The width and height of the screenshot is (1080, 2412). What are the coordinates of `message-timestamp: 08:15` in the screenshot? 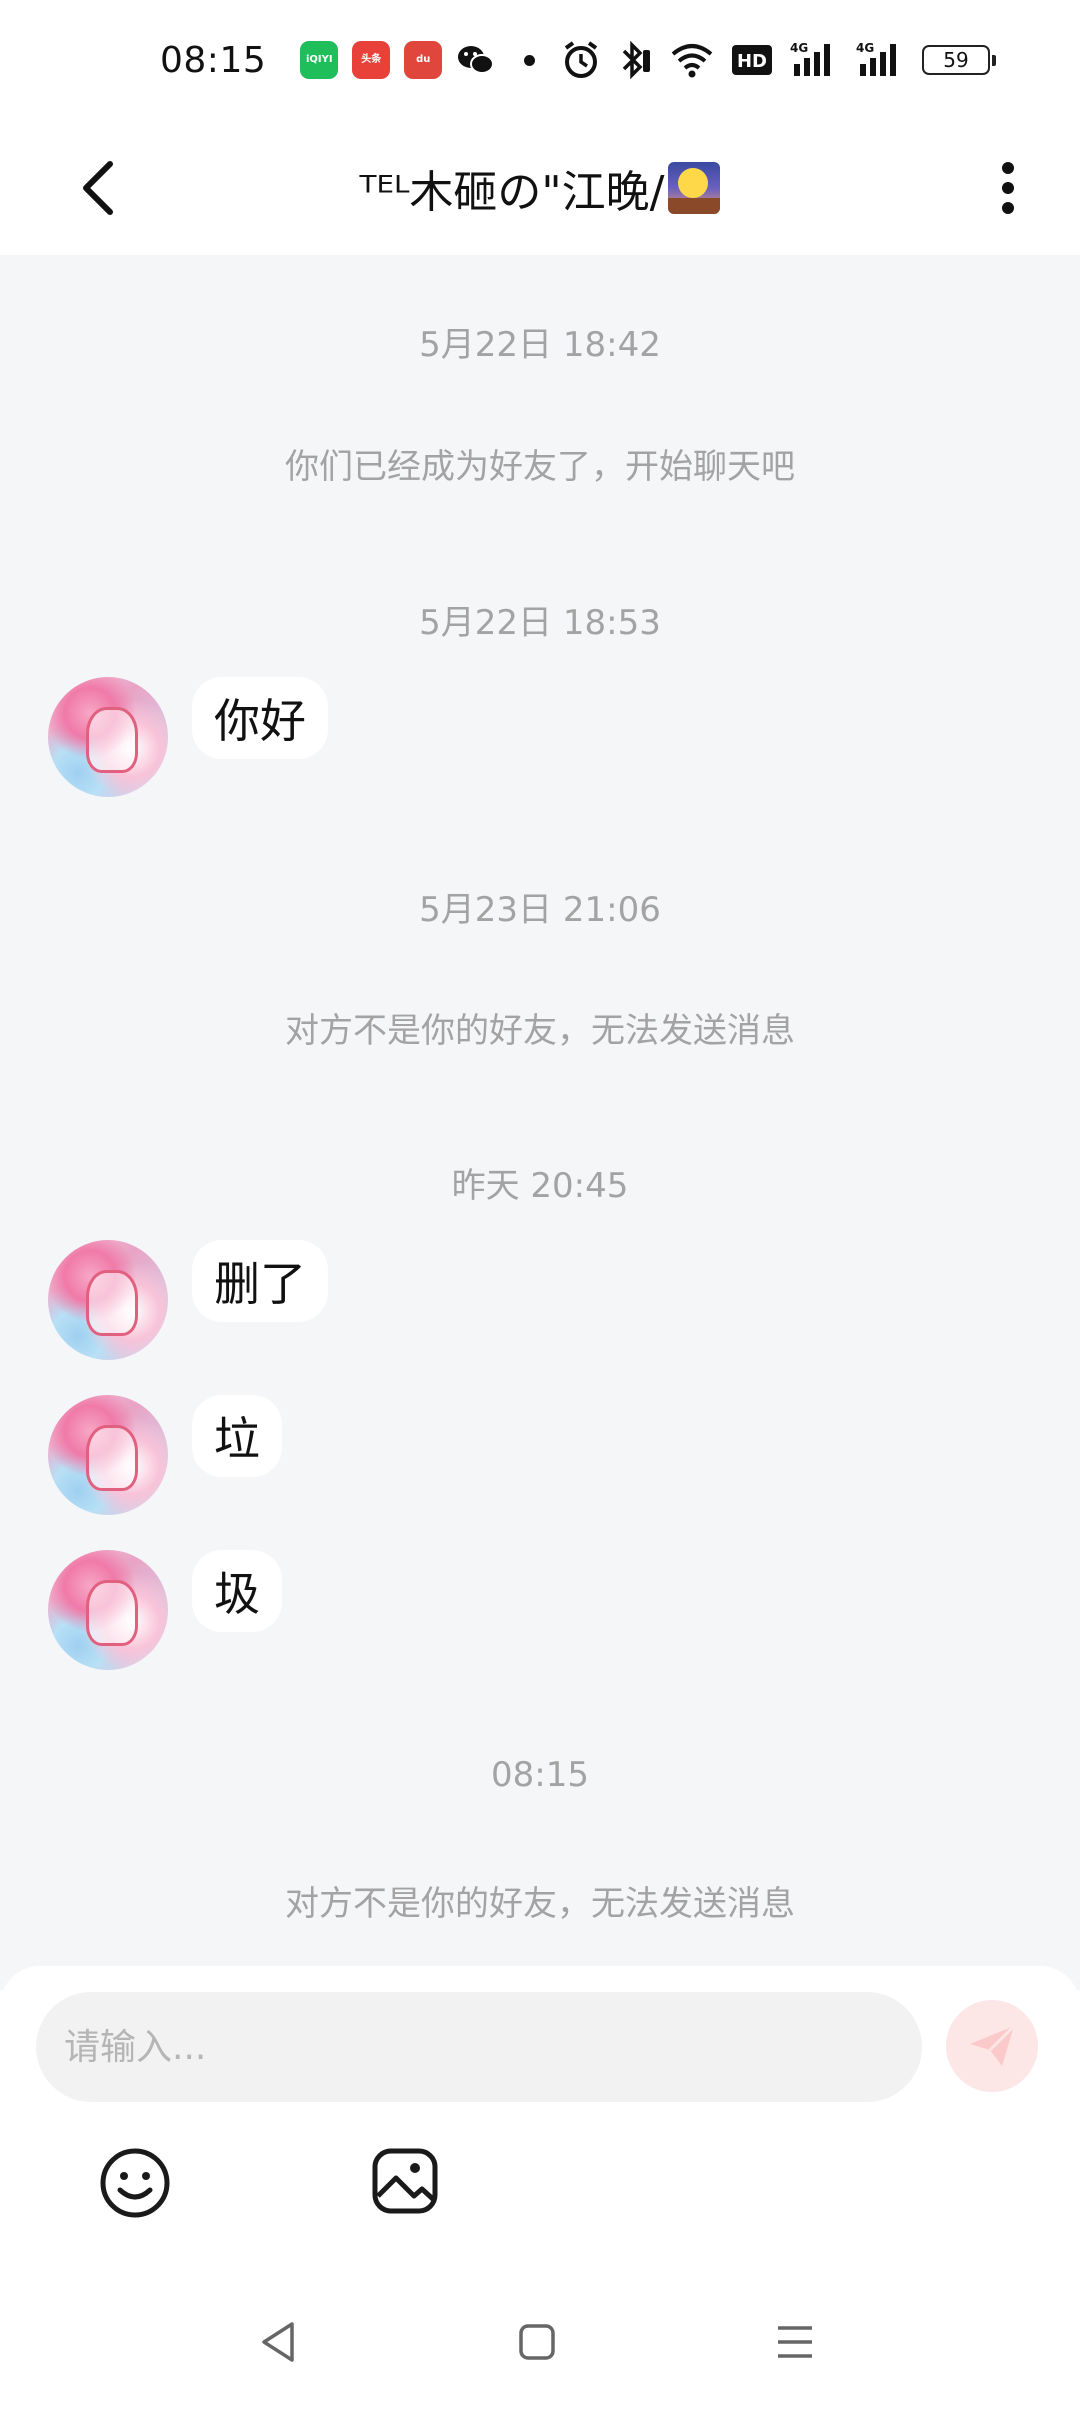 It's located at (540, 1775).